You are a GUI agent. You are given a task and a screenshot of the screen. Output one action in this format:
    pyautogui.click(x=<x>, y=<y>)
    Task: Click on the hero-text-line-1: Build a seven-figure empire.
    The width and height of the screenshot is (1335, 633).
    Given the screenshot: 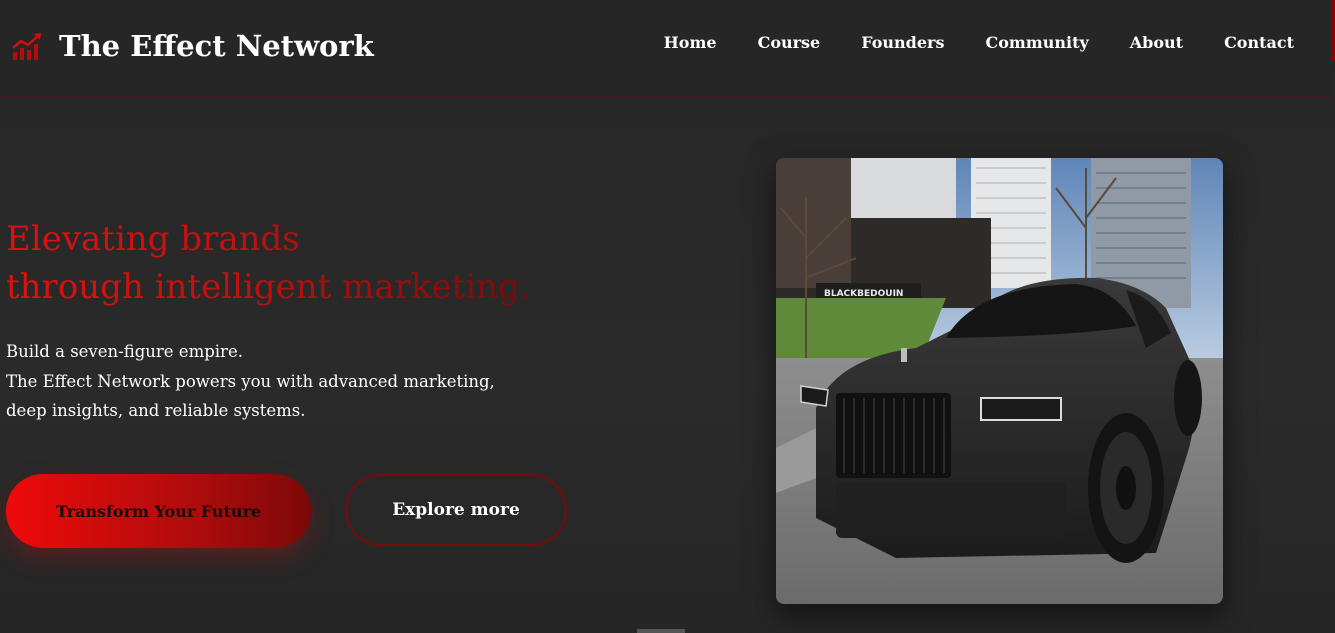 What is the action you would take?
    pyautogui.click(x=124, y=351)
    